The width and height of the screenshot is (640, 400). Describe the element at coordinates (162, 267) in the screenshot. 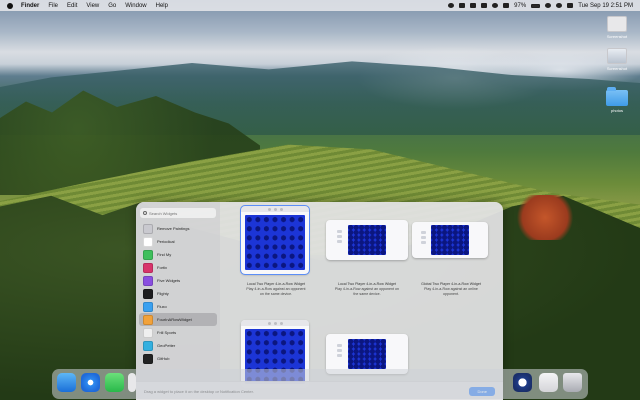

I see `sidebar-app-label: Fortix` at that location.